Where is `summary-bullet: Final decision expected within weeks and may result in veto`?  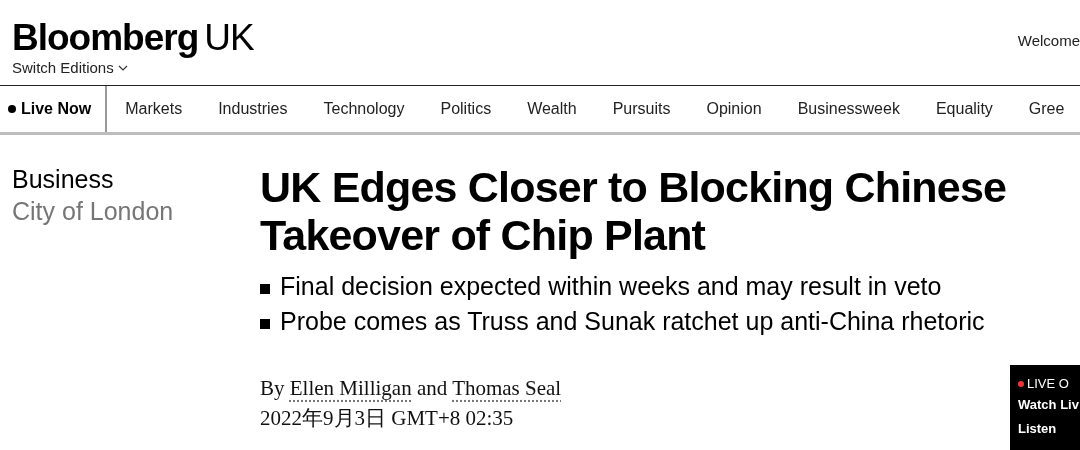
summary-bullet: Final decision expected within weeks and may result in veto is located at coordinates (611, 286).